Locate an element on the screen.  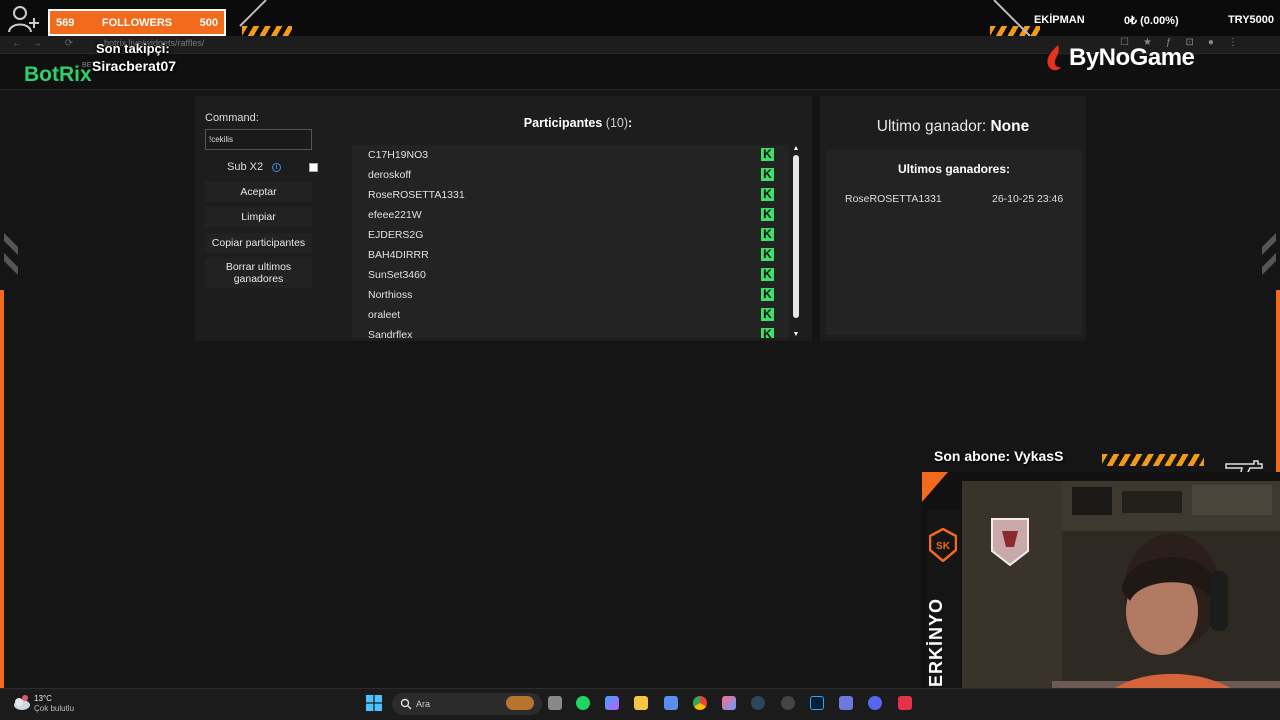
followers-goal: 500 is located at coordinates (208, 22).